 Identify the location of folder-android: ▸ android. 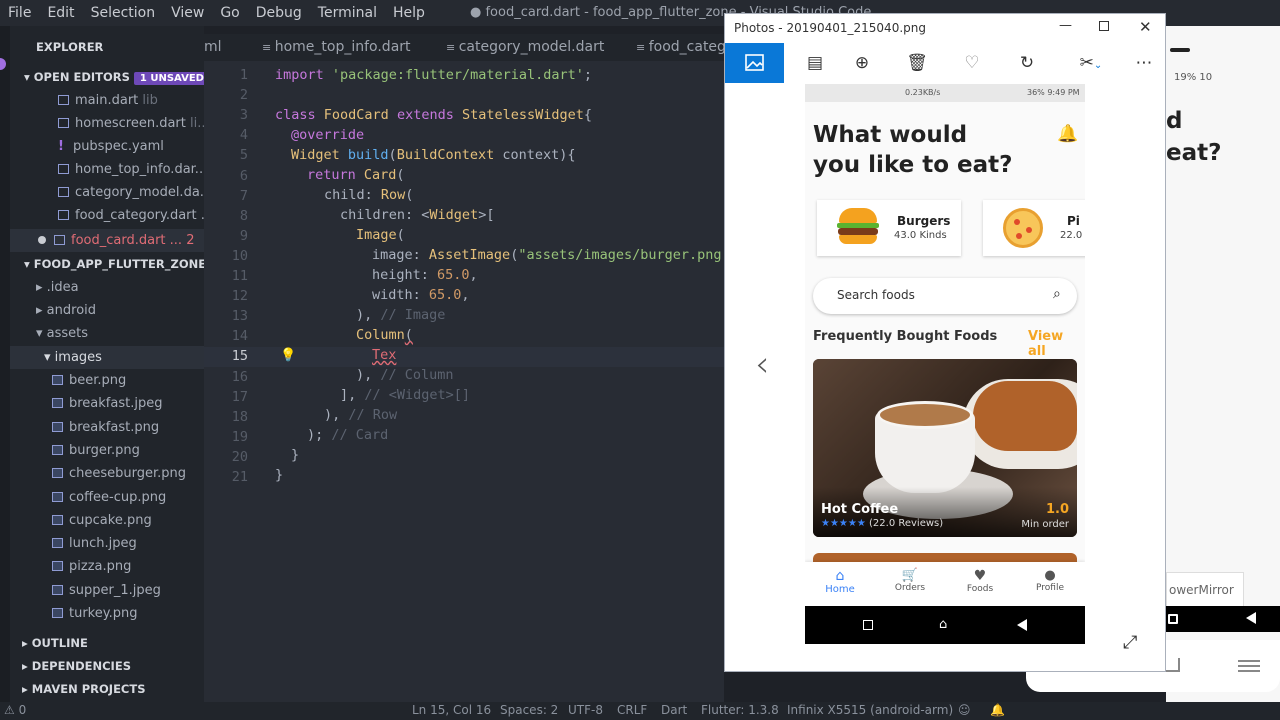
(133, 310).